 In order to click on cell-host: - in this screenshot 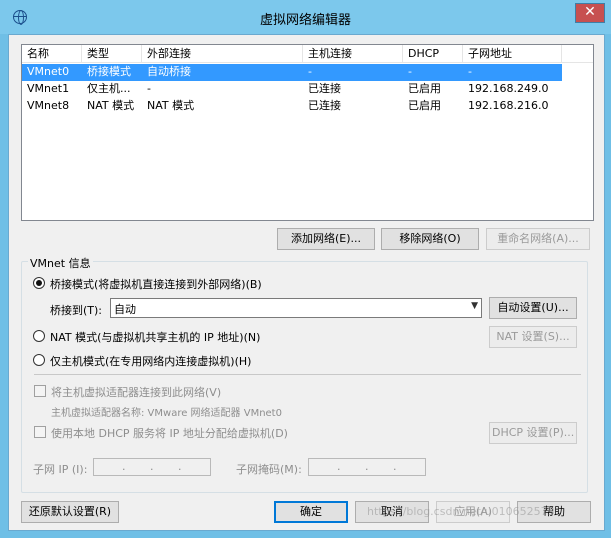, I will do `click(310, 71)`.